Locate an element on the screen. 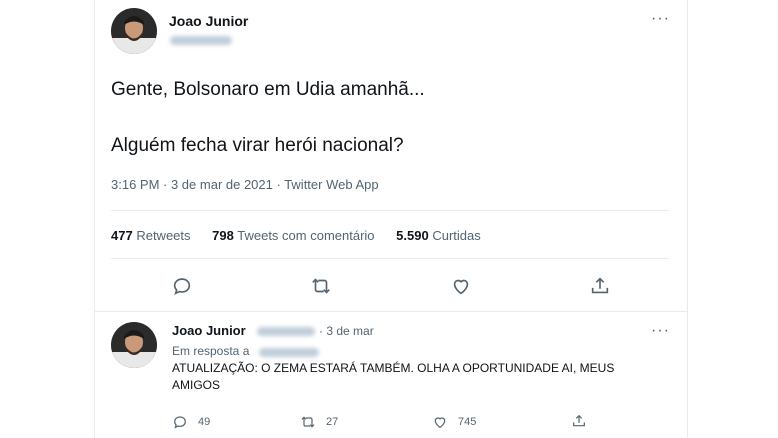  likes-stat: 5.590 Curtidas is located at coordinates (438, 235).